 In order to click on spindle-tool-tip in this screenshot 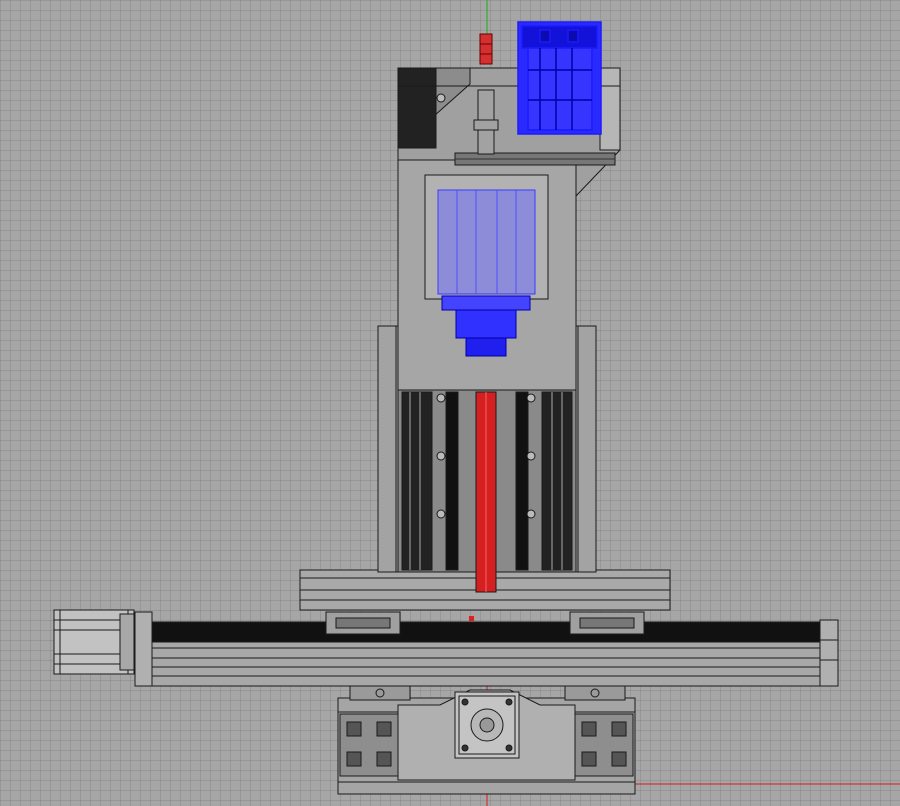, I will do `click(486, 49)`.